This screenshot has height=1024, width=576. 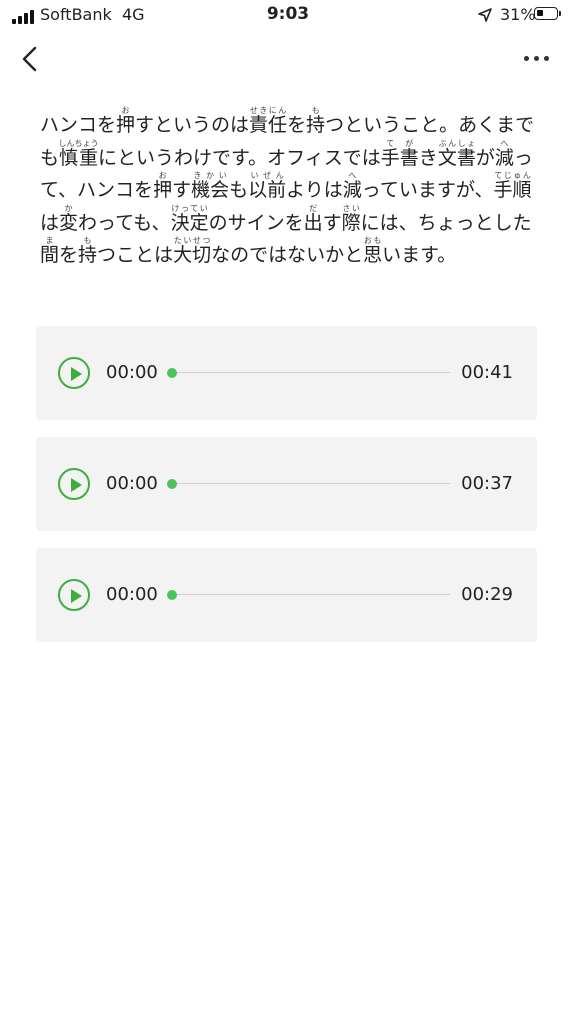 What do you see at coordinates (427, 190) in the screenshot?
I see `passage-text: っていますが、` at bounding box center [427, 190].